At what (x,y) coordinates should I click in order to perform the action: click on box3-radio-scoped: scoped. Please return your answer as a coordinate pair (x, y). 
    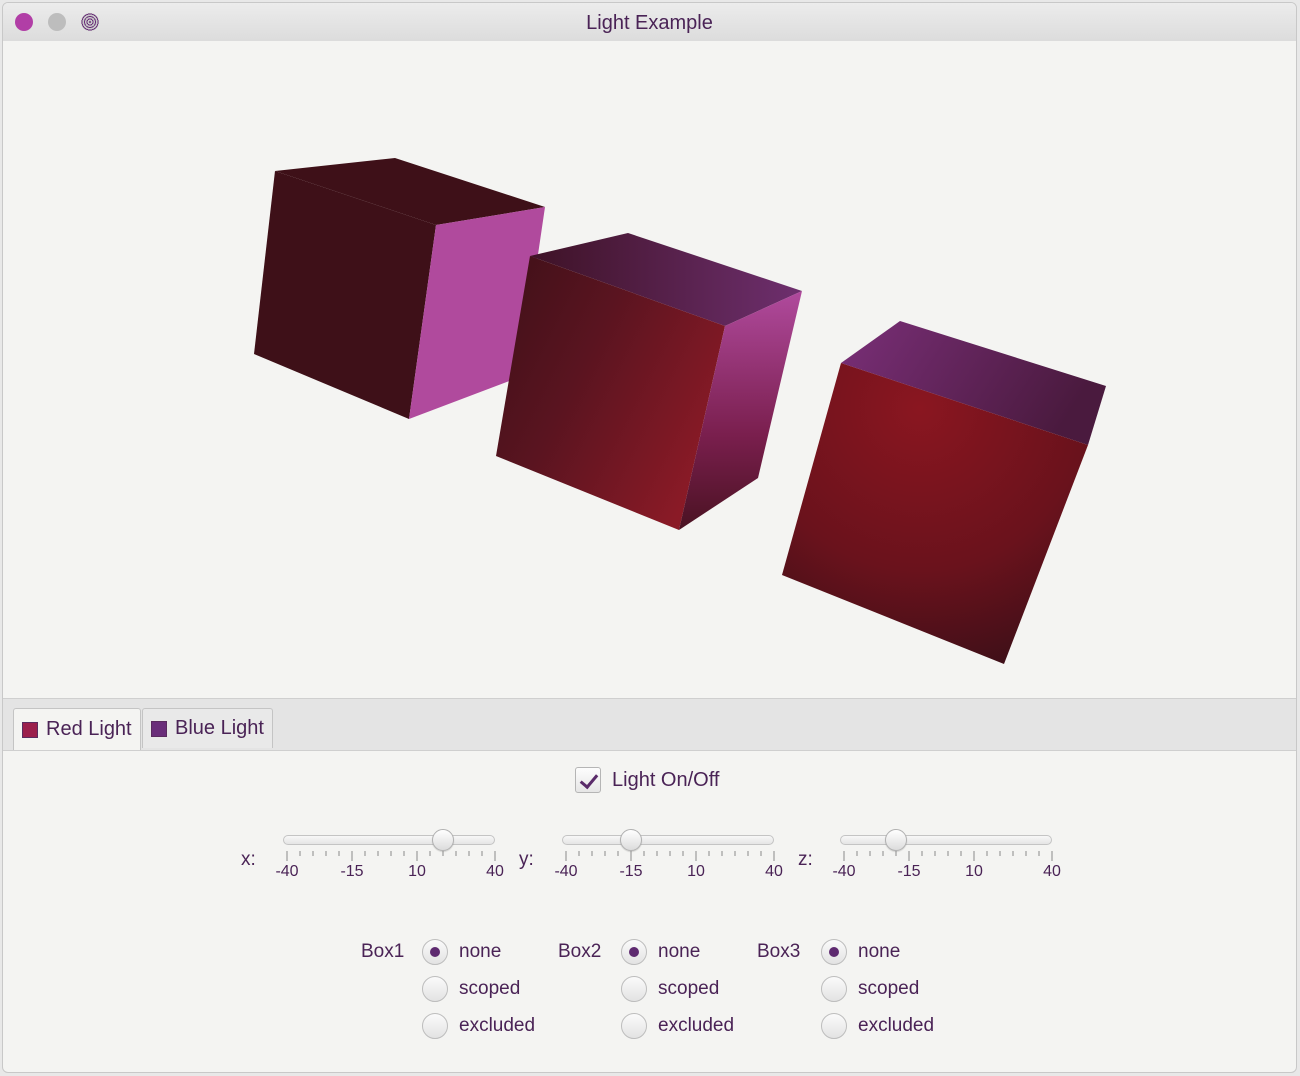
    Looking at the image, I should click on (870, 989).